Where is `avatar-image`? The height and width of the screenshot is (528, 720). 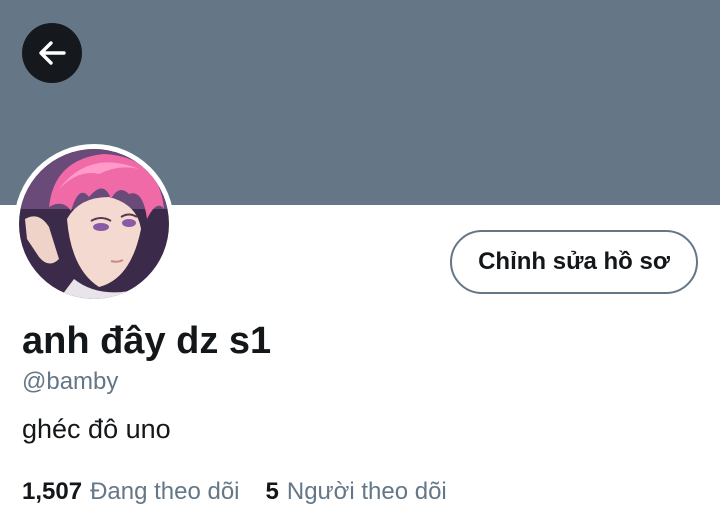
avatar-image is located at coordinates (94, 224).